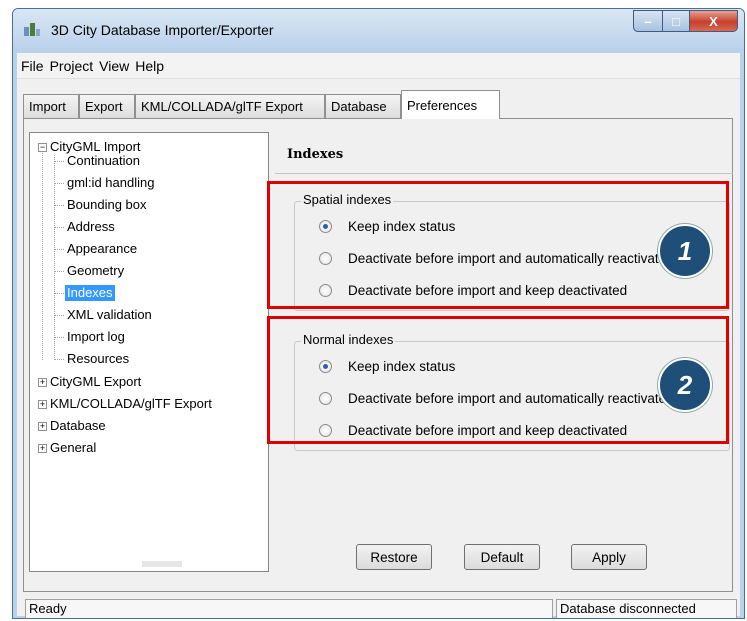  I want to click on tree-node-database: Database, so click(78, 426).